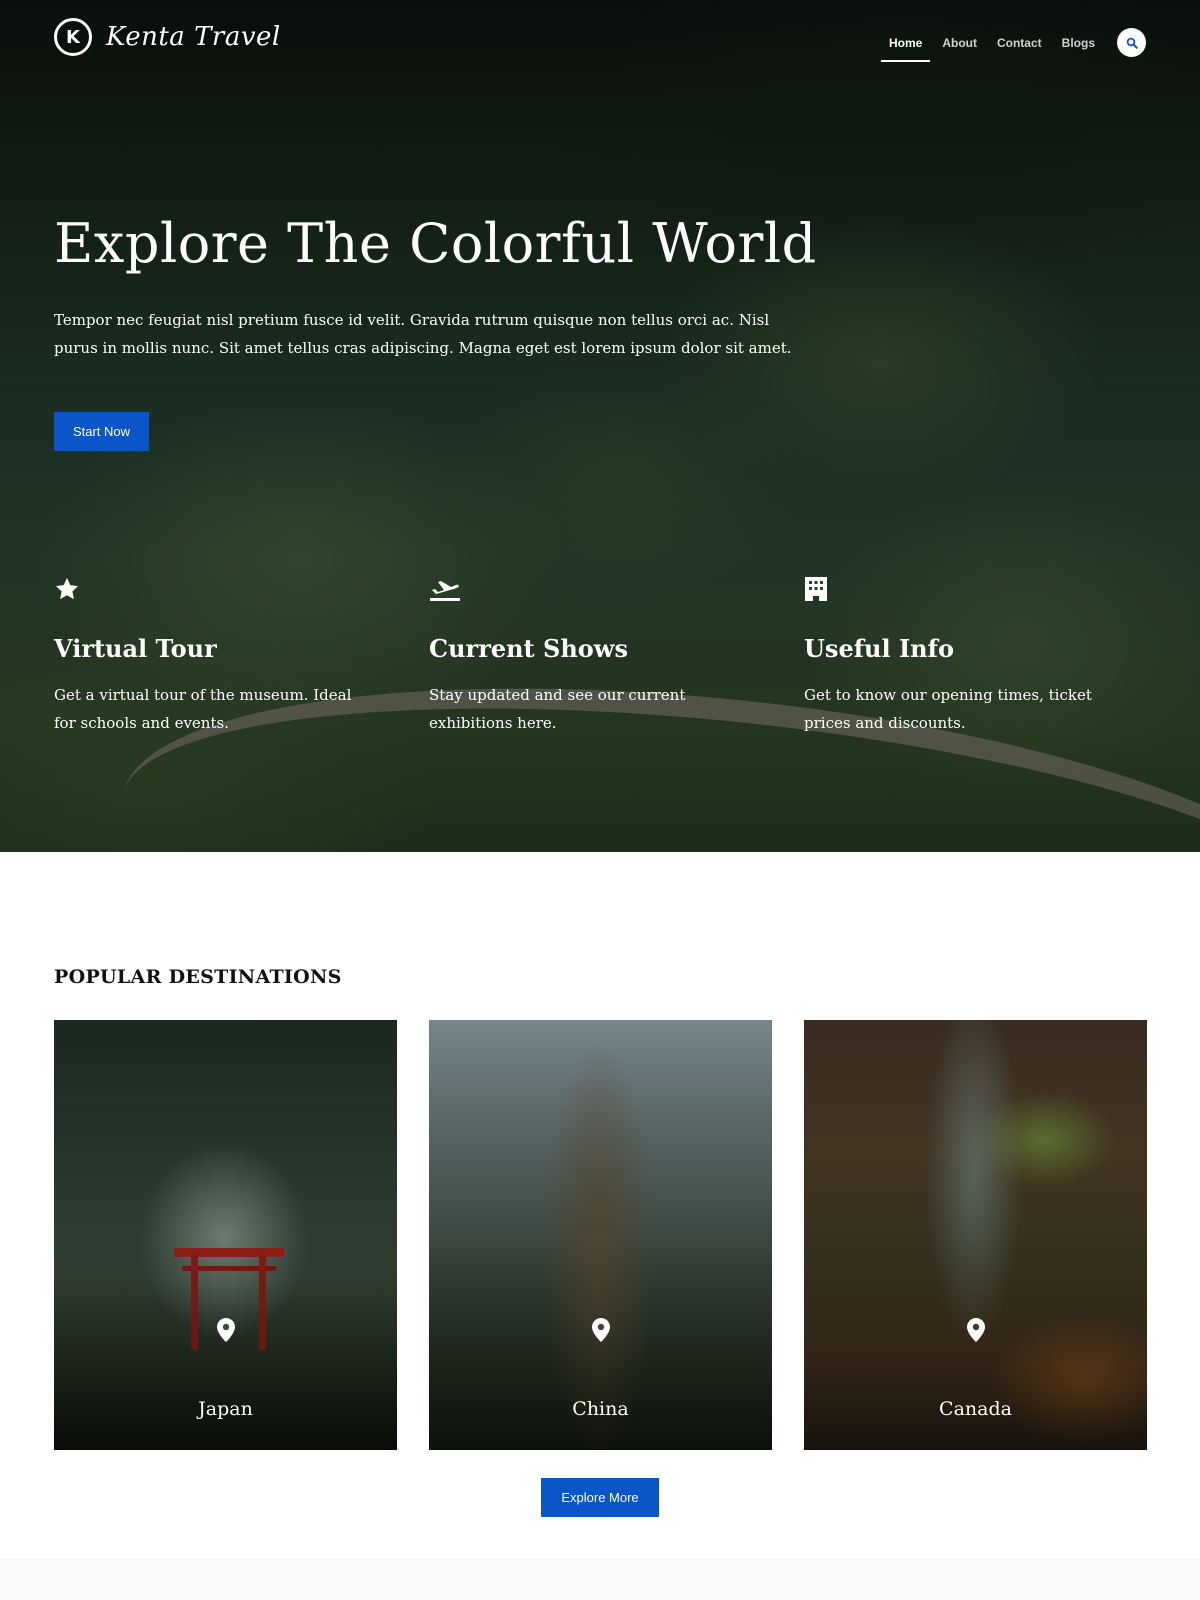 The width and height of the screenshot is (1200, 1600). Describe the element at coordinates (435, 243) in the screenshot. I see `hero-title: Explore The Colorful World` at that location.